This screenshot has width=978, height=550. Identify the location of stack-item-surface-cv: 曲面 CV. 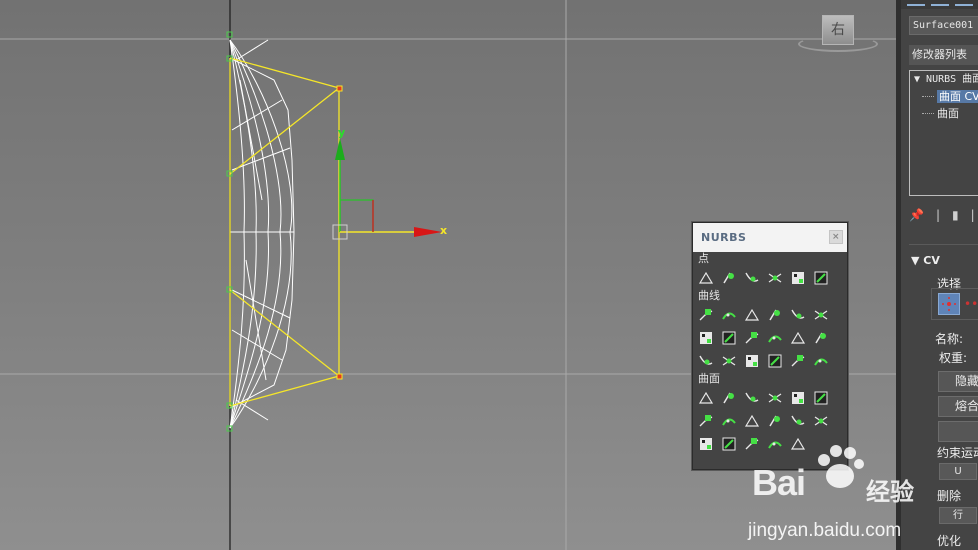
(944, 96).